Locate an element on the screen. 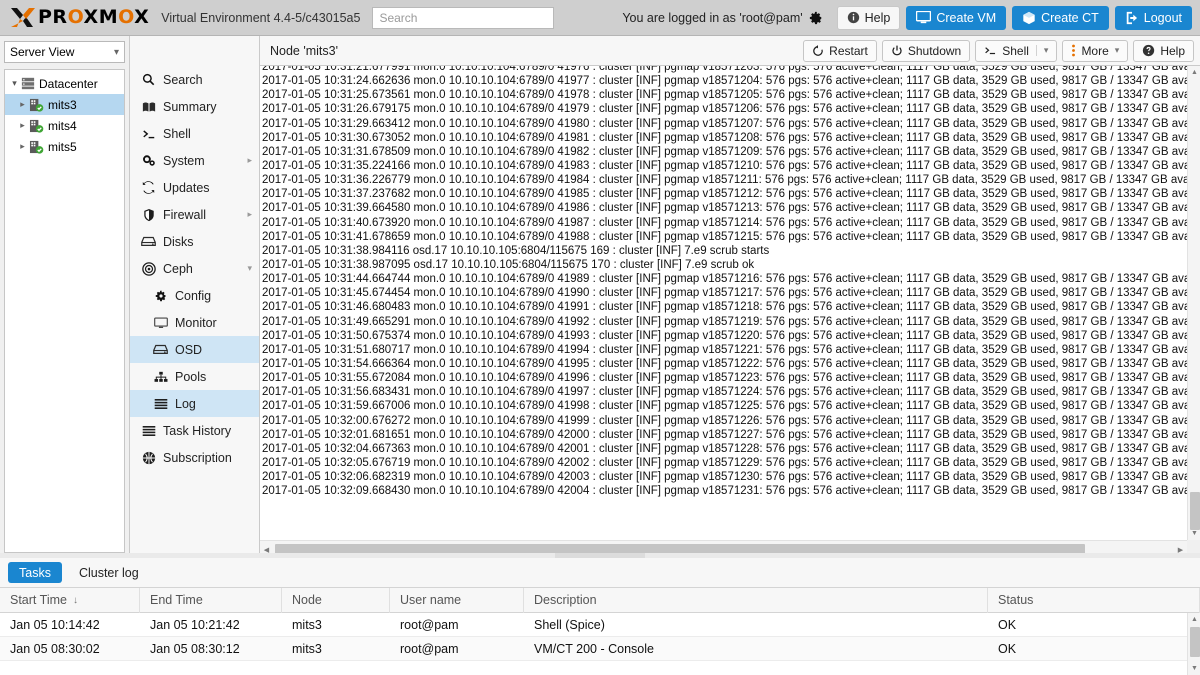 The height and width of the screenshot is (675, 1200). tab-cluster-log: Cluster log is located at coordinates (109, 572).